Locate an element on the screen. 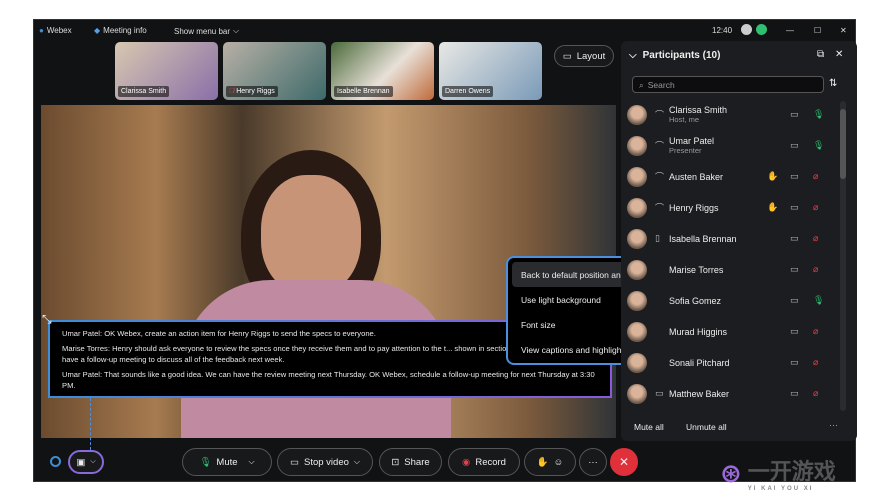 Image resolution: width=889 pixels, height=500 pixels. participants-header: ⌵ Participants (10) is located at coordinates (674, 55).